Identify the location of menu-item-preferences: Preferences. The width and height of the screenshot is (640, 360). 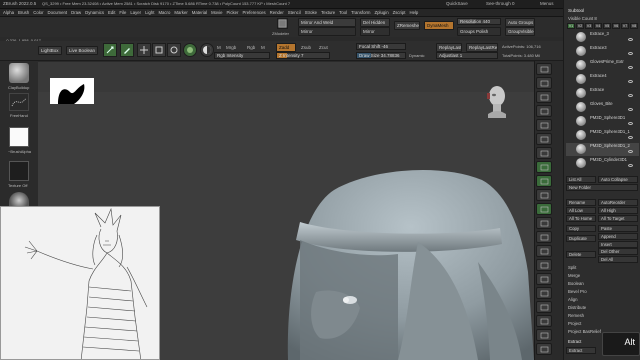
(253, 12).